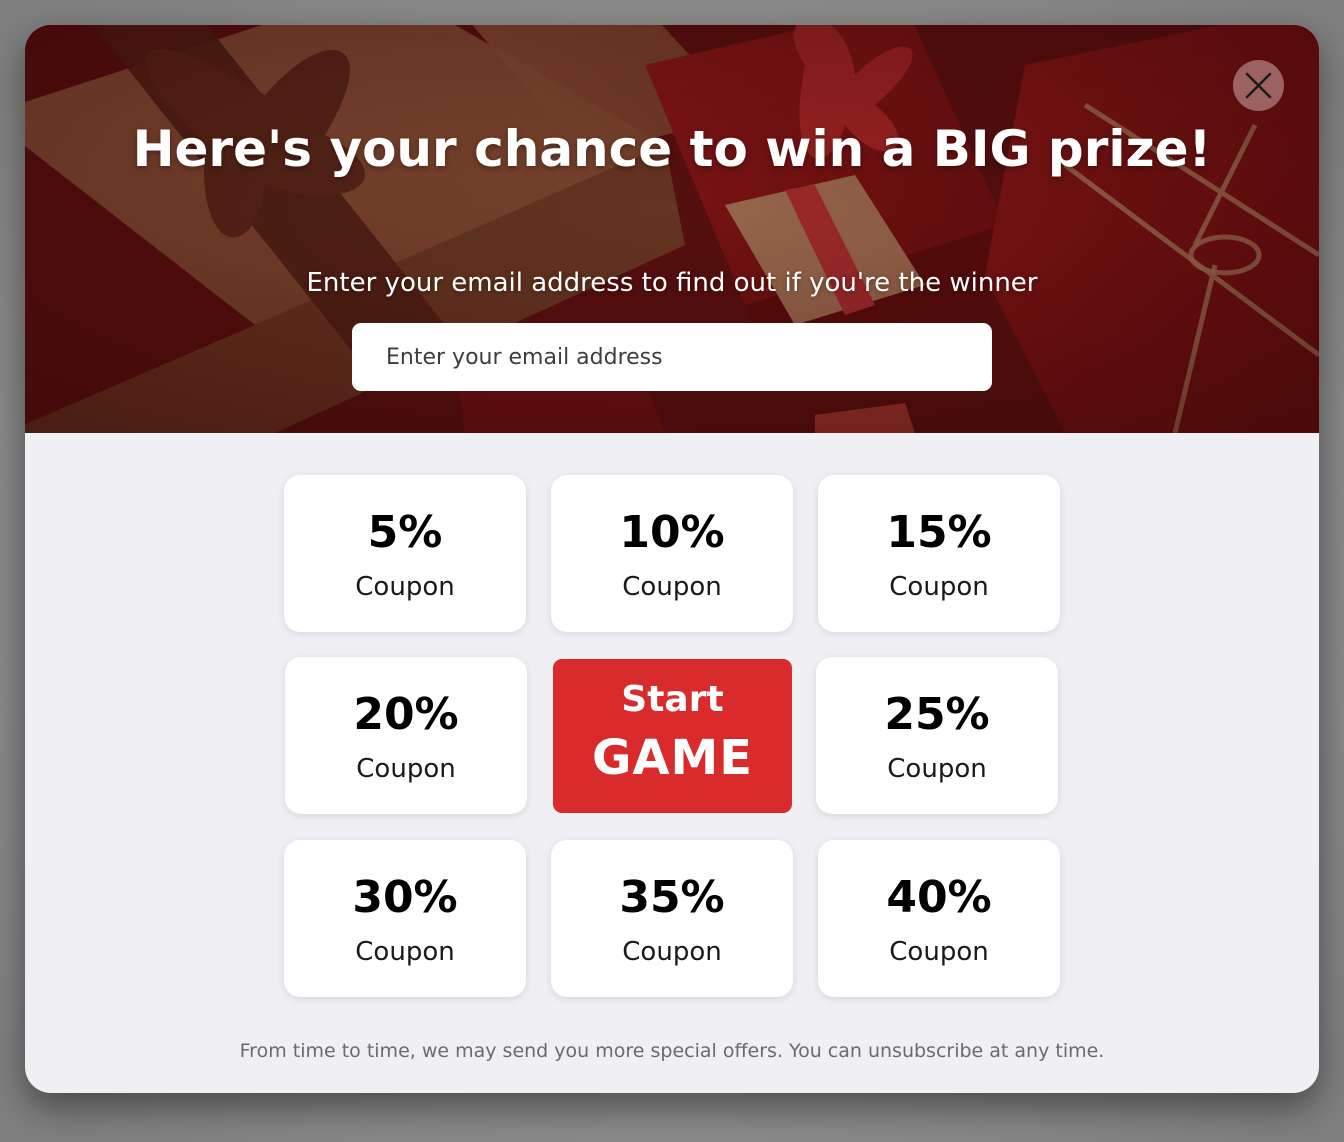 The height and width of the screenshot is (1142, 1344). I want to click on start-button-line1: Start, so click(672, 699).